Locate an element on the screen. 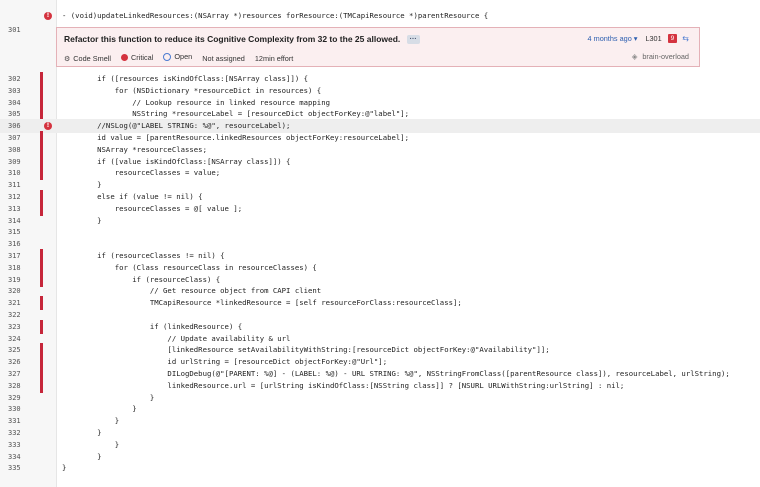 The height and width of the screenshot is (487, 760). issue-type: ⚙ Code Smell is located at coordinates (87, 58).